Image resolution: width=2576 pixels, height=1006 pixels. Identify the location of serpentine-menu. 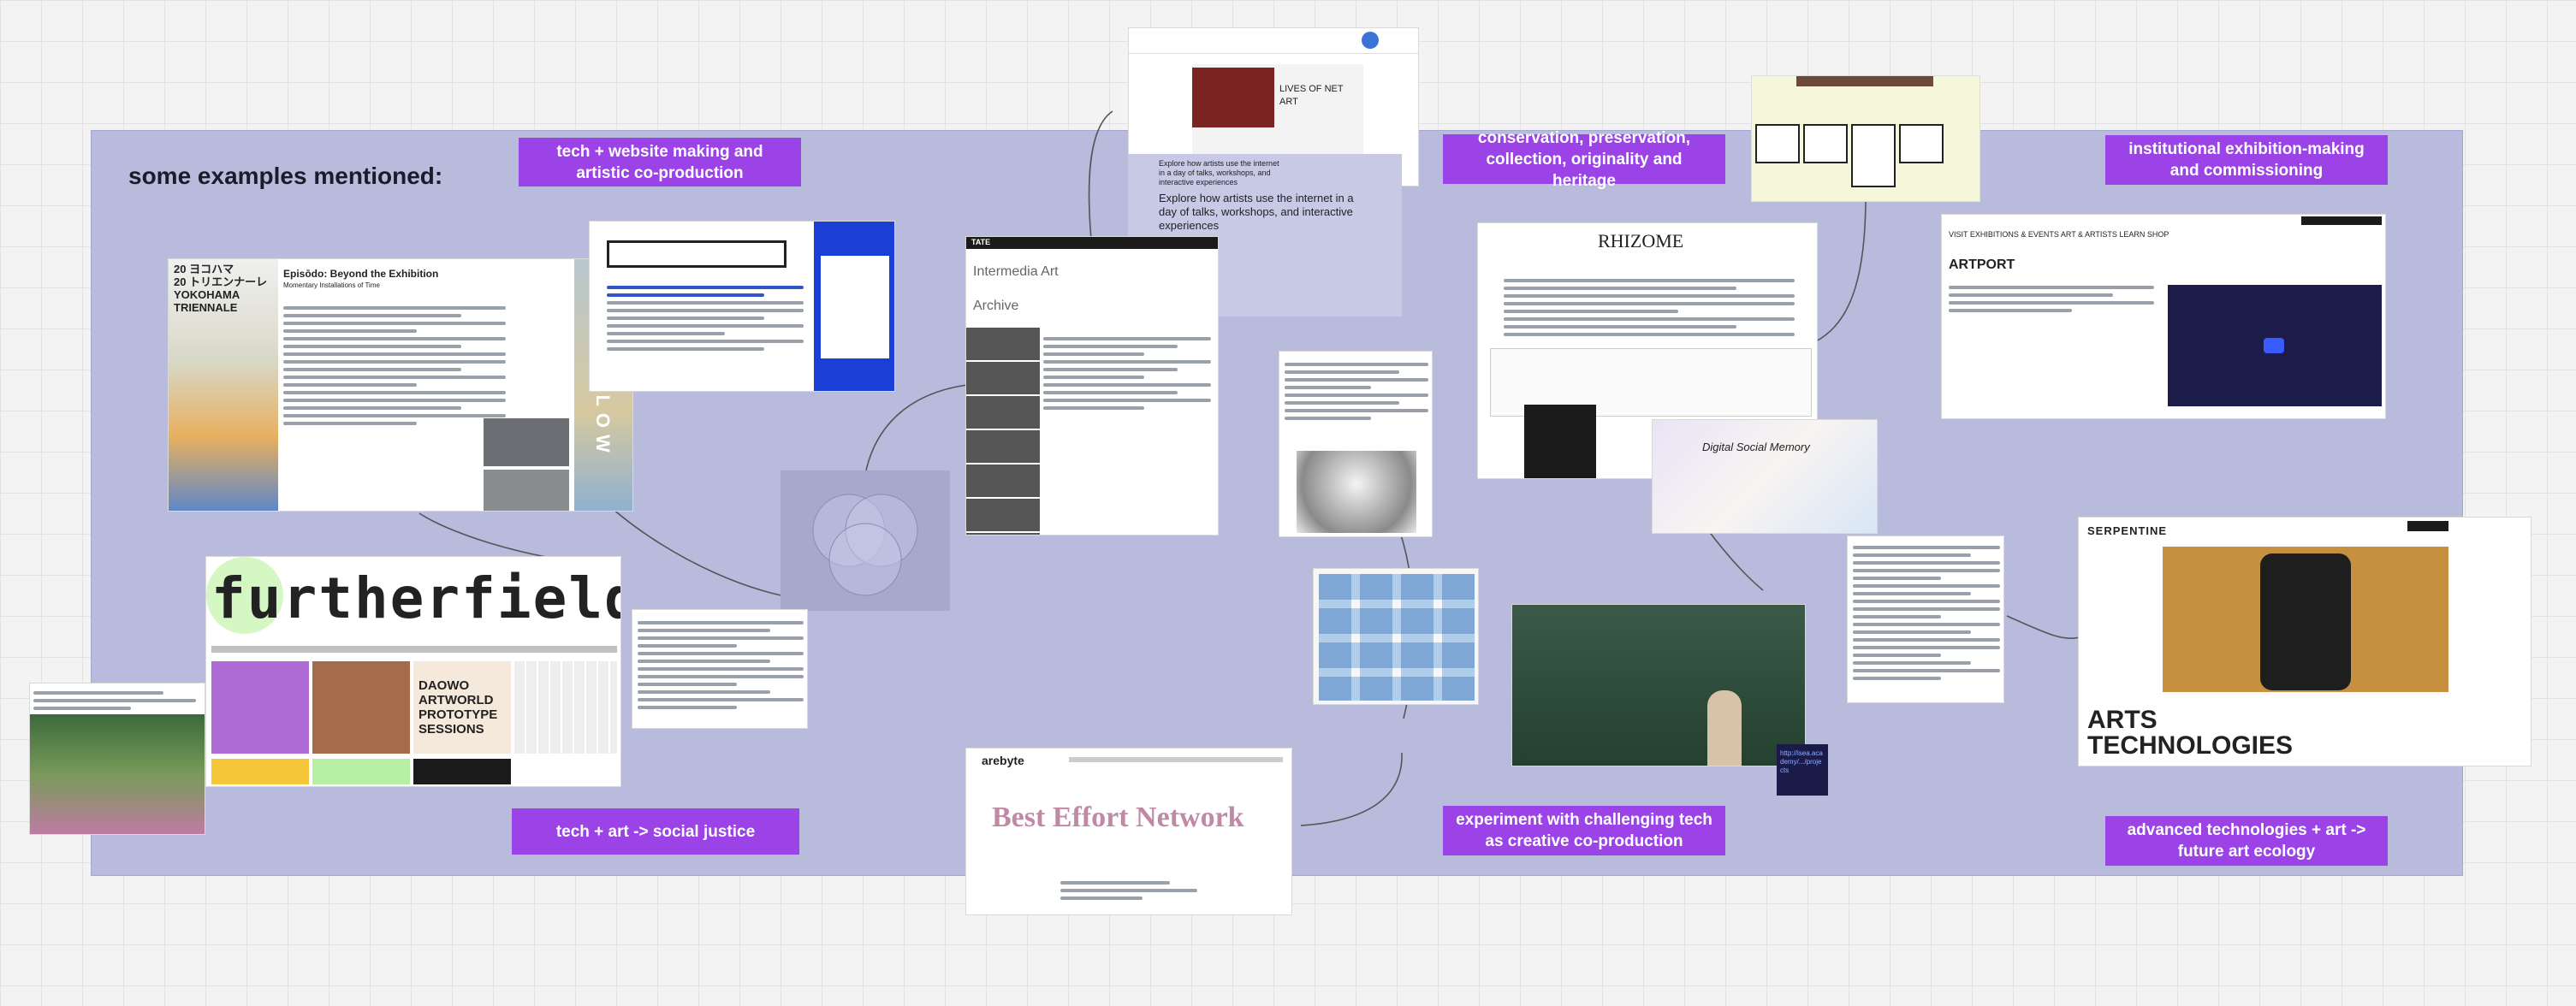
(2427, 526).